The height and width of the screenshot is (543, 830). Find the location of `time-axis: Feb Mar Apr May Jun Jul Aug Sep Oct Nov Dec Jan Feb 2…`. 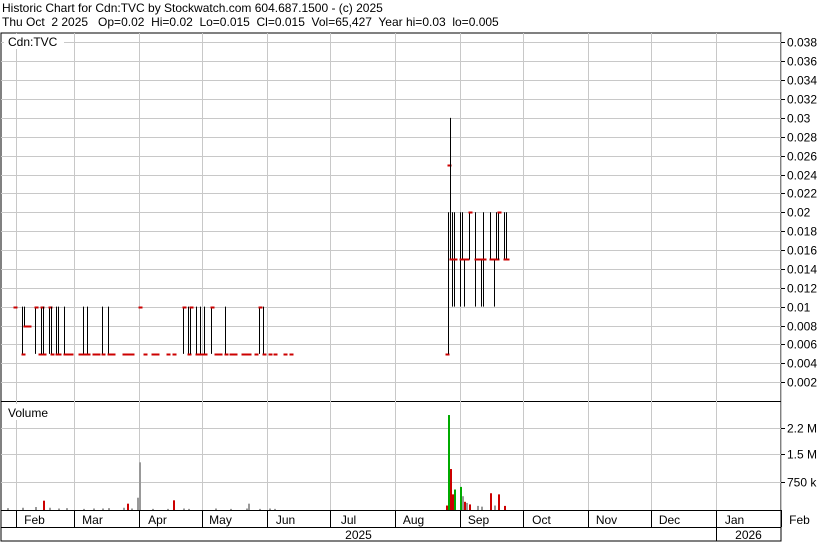

time-axis: Feb Mar Apr May Jun Jul Aug Sep Oct Nov Dec Jan Feb 2… is located at coordinates (413, 526).